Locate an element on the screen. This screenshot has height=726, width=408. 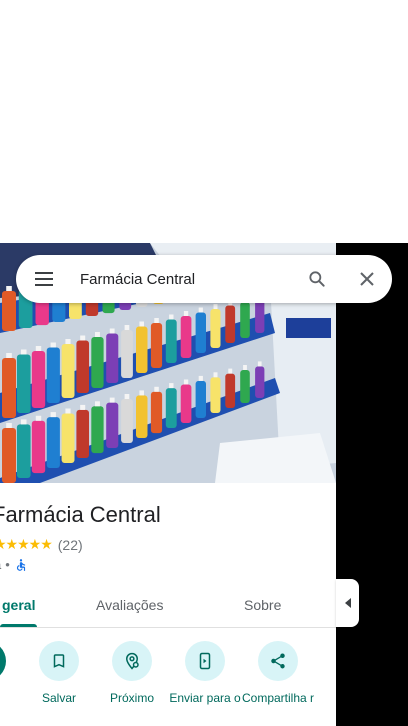
chevron-left-icon is located at coordinates (347, 603).